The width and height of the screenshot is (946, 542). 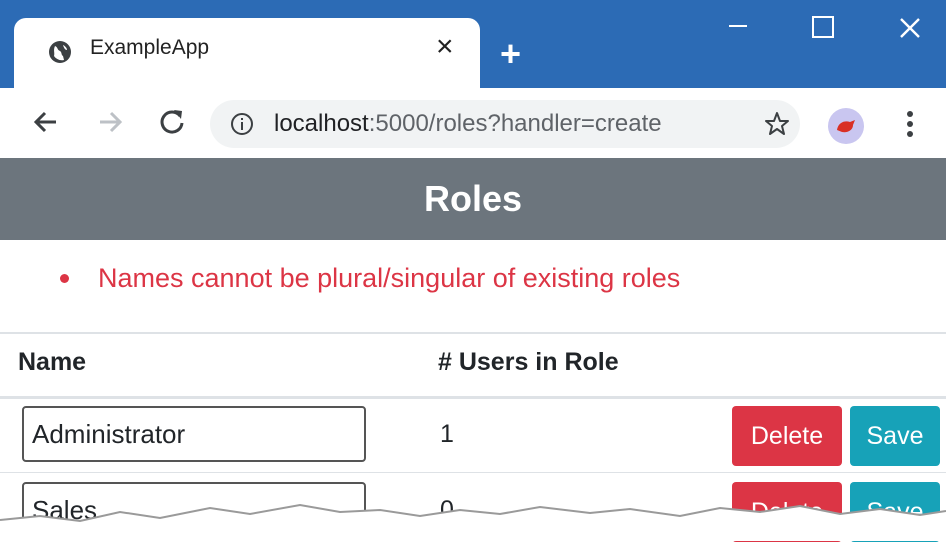 I want to click on profile-avatar, so click(x=846, y=126).